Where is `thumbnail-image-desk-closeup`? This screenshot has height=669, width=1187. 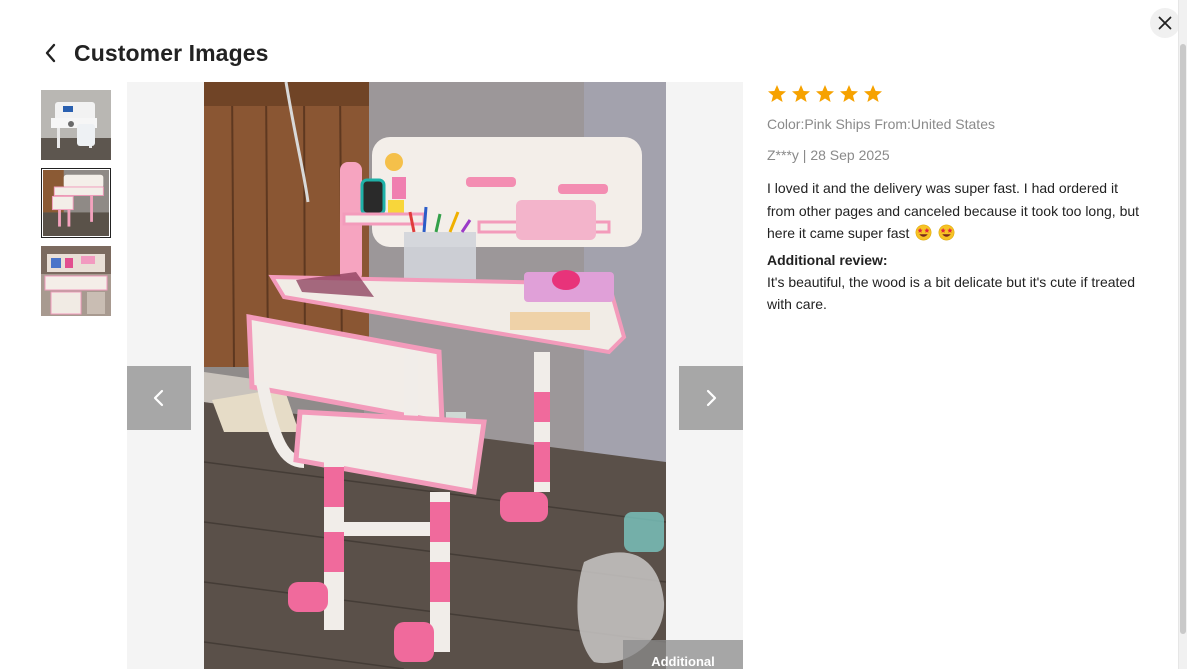 thumbnail-image-desk-closeup is located at coordinates (76, 281).